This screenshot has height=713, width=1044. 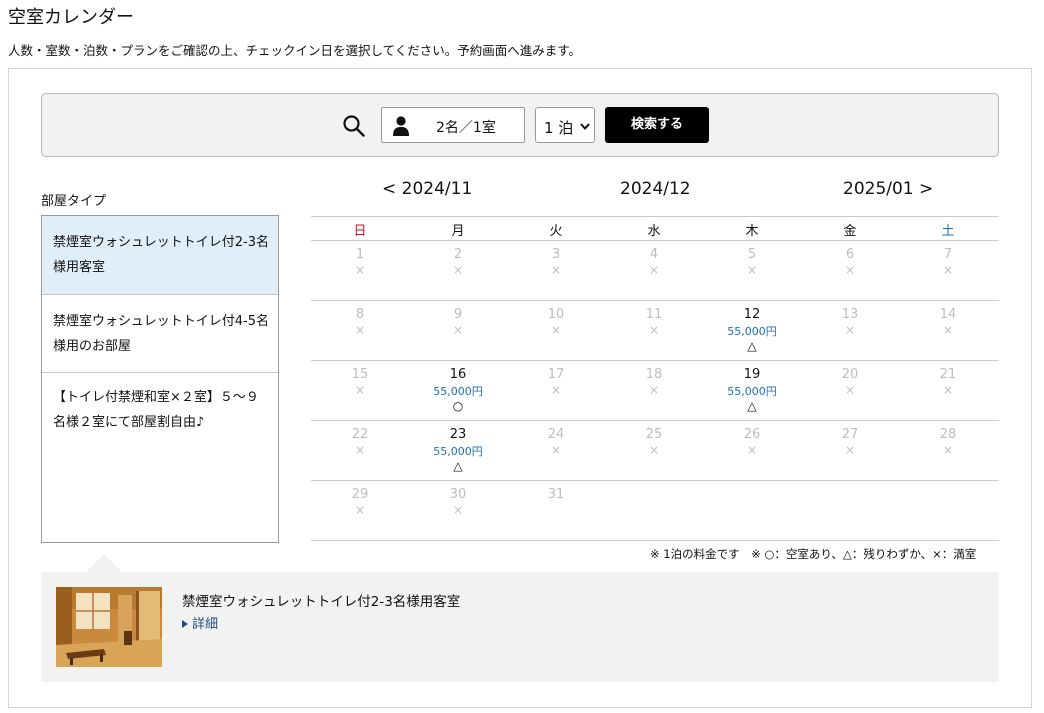 What do you see at coordinates (850, 331) in the screenshot?
I see `calendar-day-cell: 13 ×` at bounding box center [850, 331].